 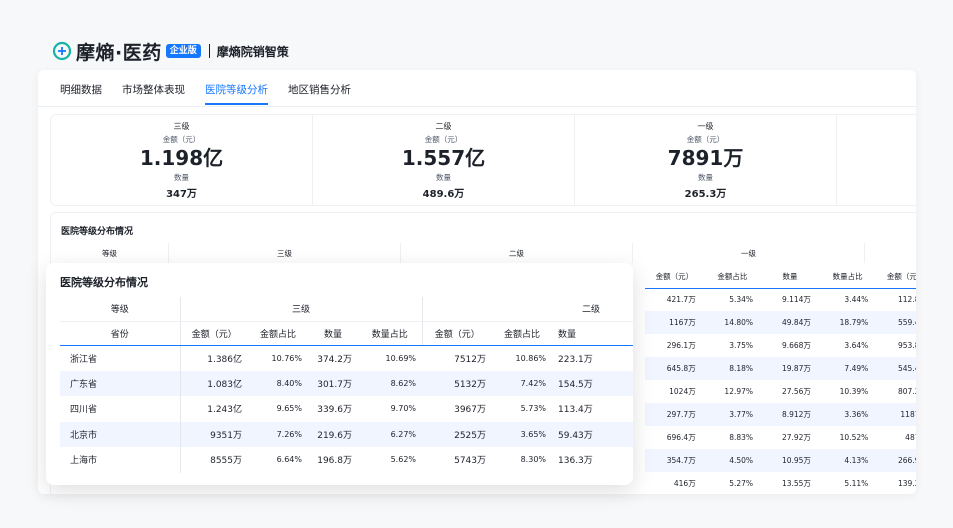 I want to click on tab-market-overview: 市场整体表现, so click(x=153, y=93).